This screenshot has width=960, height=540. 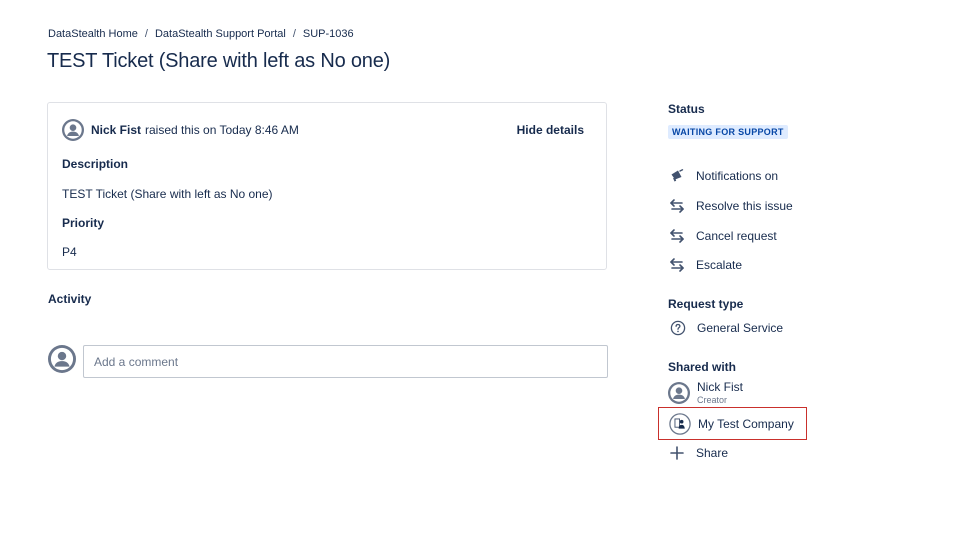 I want to click on resolve-issue-action: Resolve this issue, so click(x=730, y=206).